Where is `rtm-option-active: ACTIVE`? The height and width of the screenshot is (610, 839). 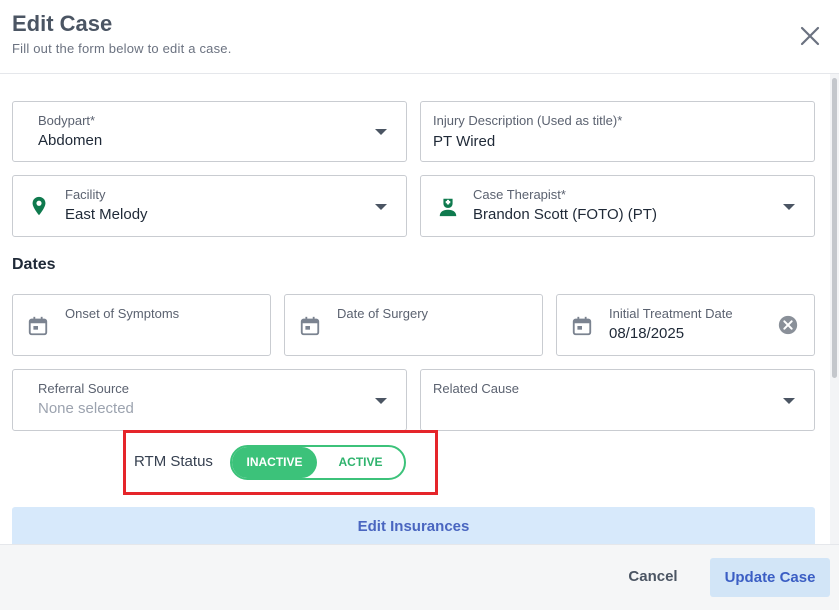
rtm-option-active: ACTIVE is located at coordinates (360, 462).